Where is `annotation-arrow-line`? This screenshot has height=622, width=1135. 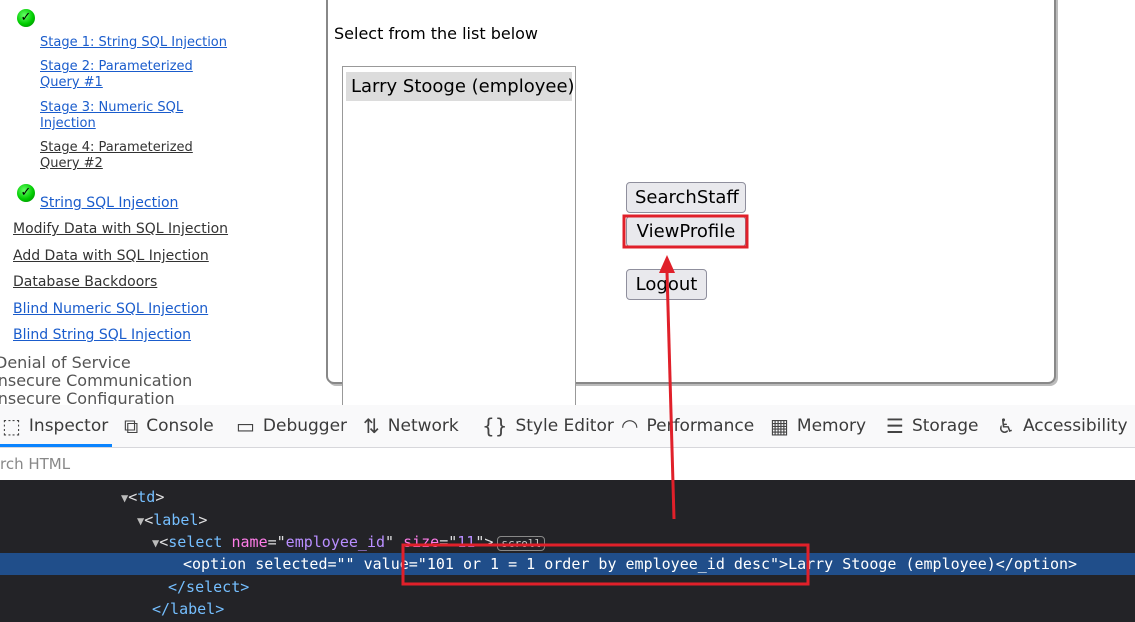 annotation-arrow-line is located at coordinates (670, 395).